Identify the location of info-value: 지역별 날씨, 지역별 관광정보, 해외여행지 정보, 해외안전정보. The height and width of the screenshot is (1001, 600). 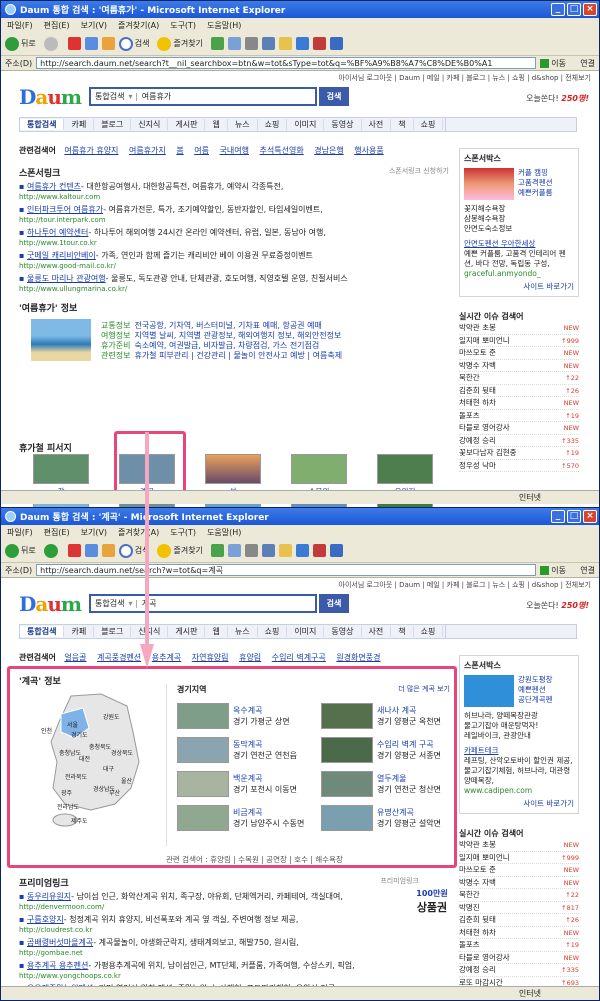
(237, 335).